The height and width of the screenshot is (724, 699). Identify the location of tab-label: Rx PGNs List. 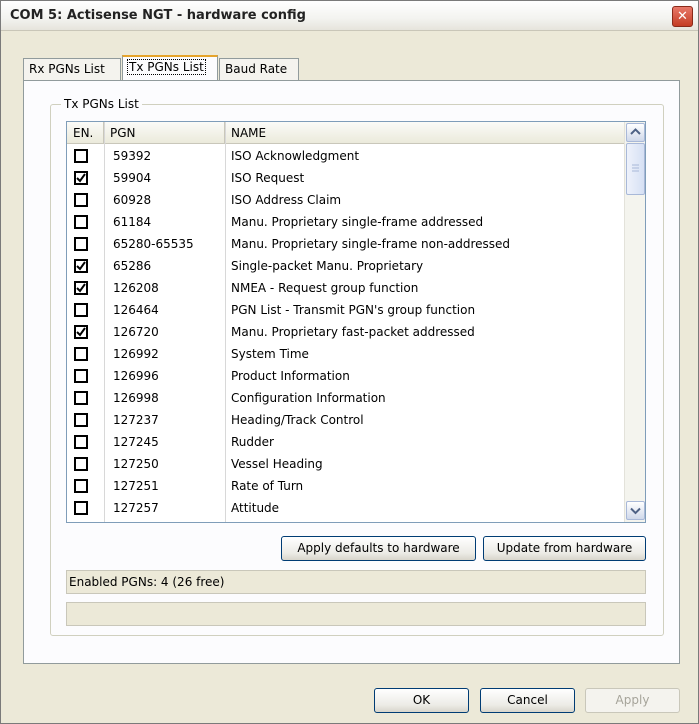
(67, 69).